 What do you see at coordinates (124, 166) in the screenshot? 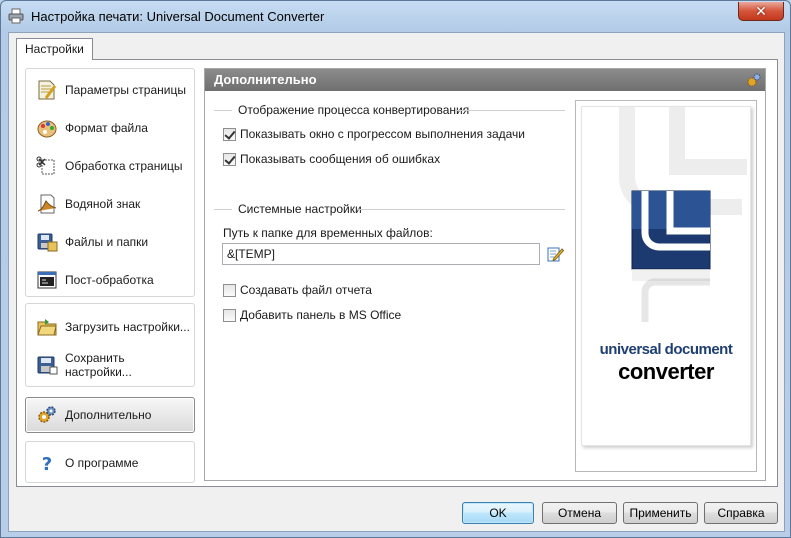
I see `sidebar-item-label: Обработка страницы` at bounding box center [124, 166].